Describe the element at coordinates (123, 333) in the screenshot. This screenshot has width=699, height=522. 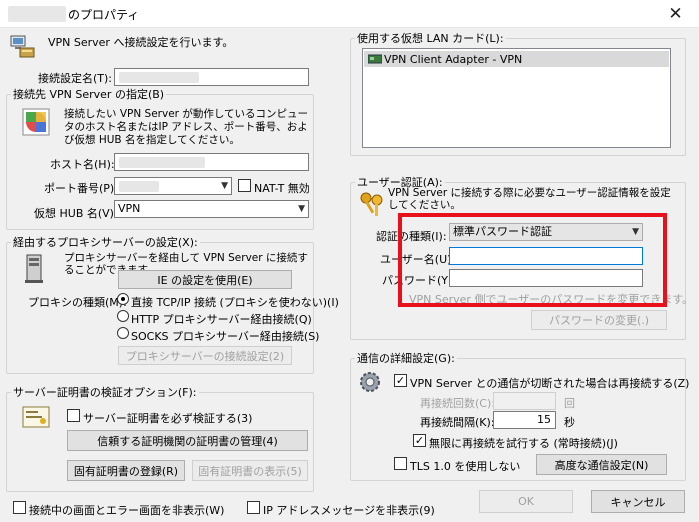
I see `proxy-socks-radio` at that location.